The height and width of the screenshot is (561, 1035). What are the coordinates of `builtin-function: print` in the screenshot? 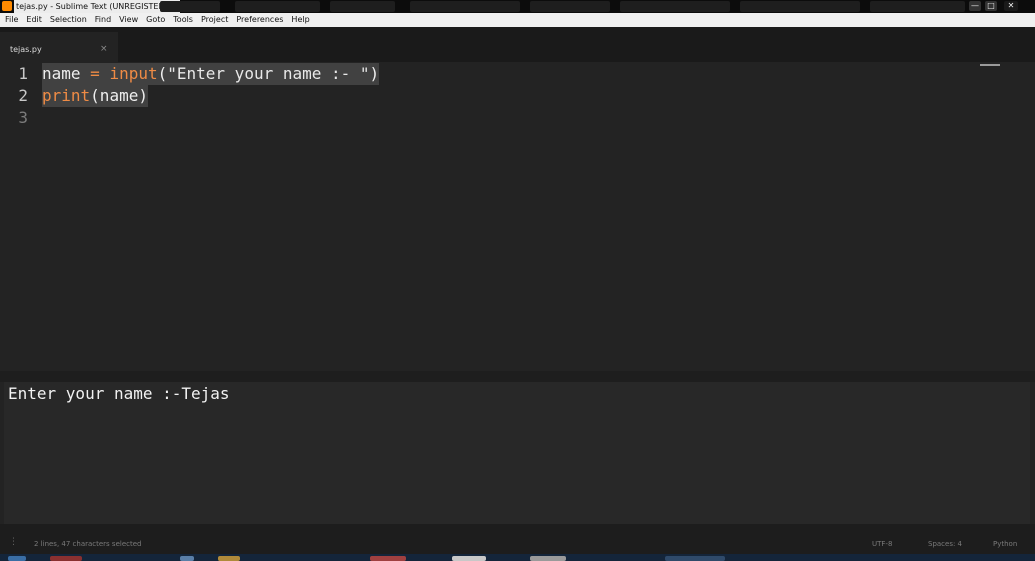 It's located at (66, 95).